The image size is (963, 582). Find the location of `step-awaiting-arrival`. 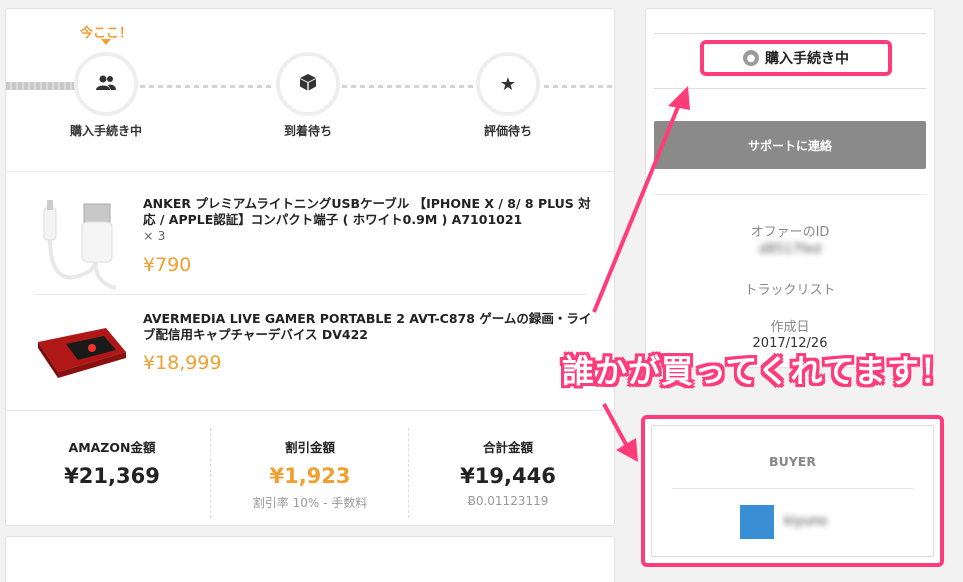

step-awaiting-arrival is located at coordinates (308, 84).